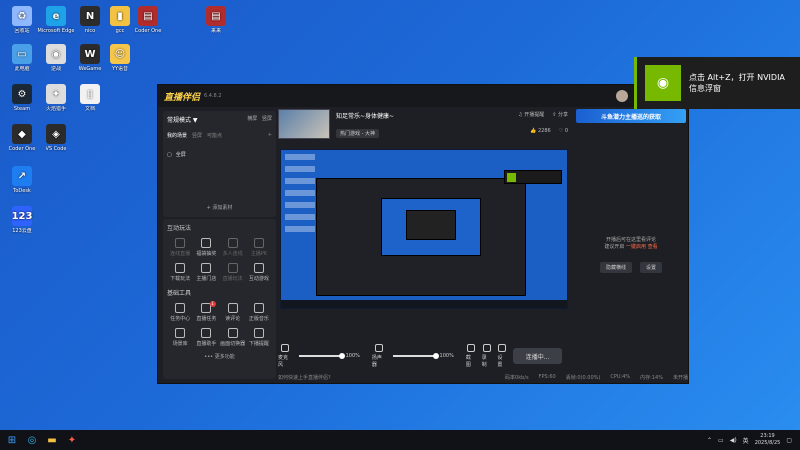 The width and height of the screenshot is (800, 450). What do you see at coordinates (733, 440) in the screenshot?
I see `volume-icon: ◀)` at bounding box center [733, 440].